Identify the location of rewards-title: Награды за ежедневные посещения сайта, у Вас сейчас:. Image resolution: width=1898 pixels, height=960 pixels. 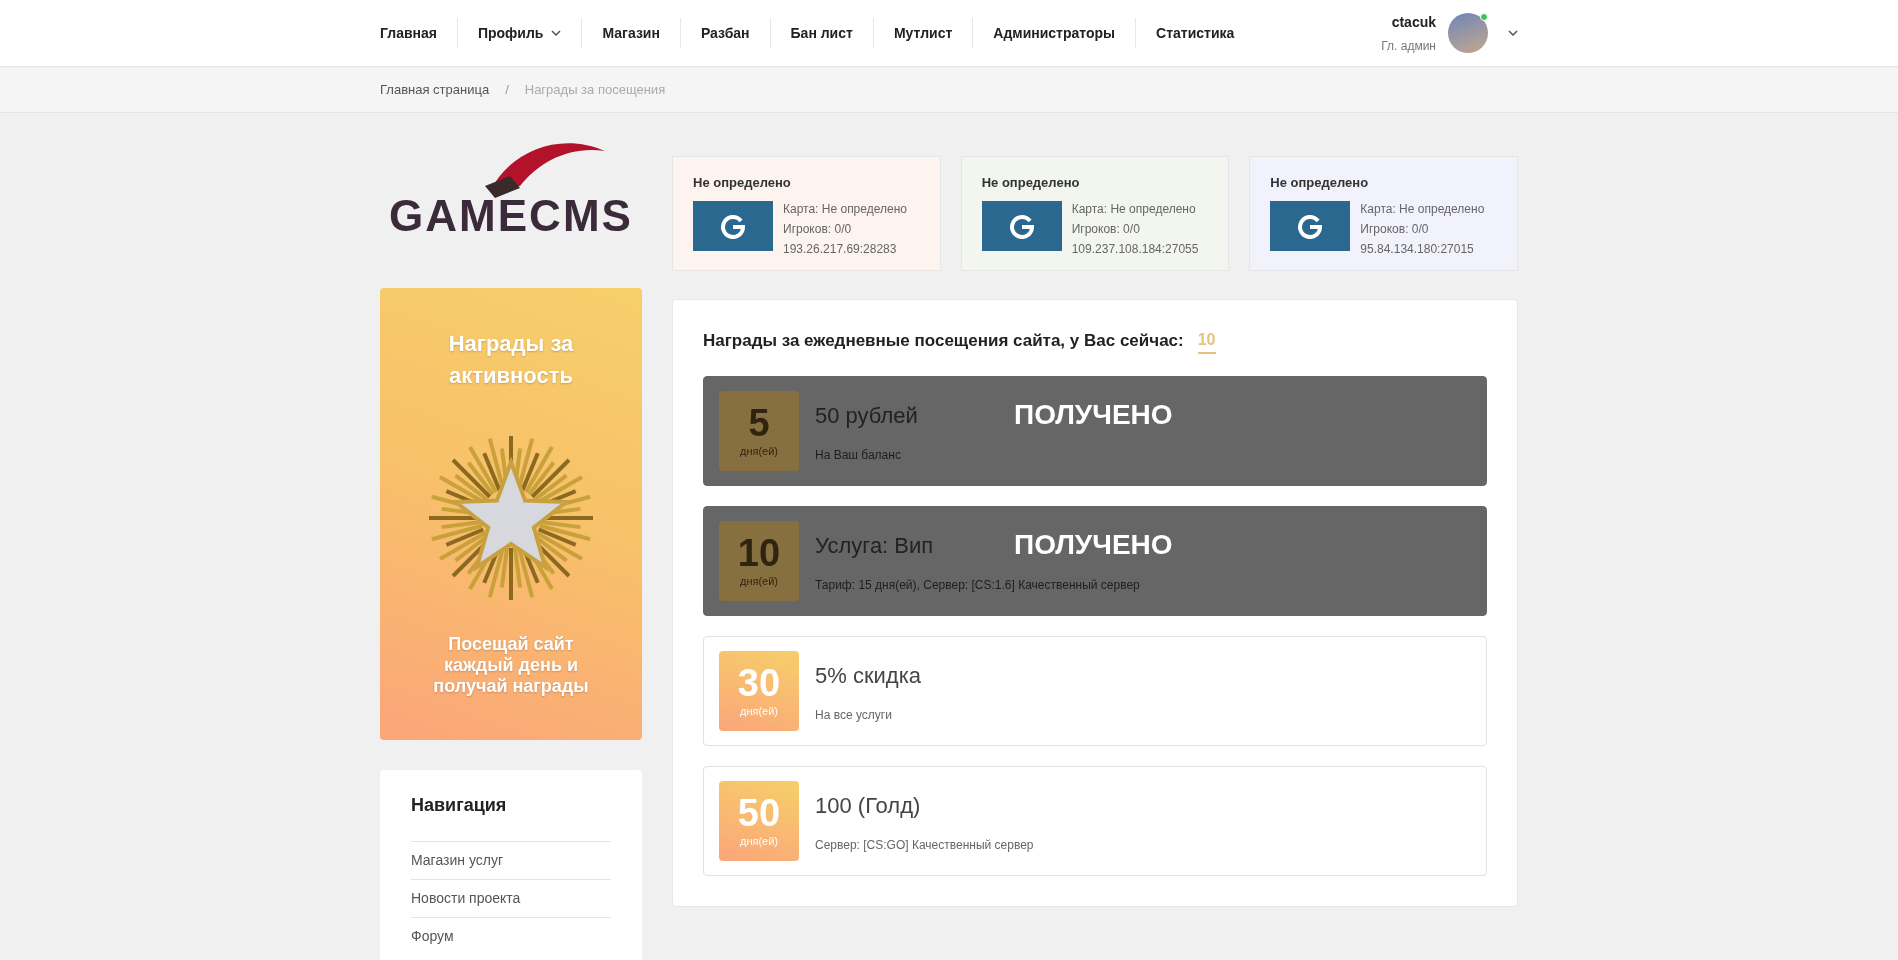
(943, 341).